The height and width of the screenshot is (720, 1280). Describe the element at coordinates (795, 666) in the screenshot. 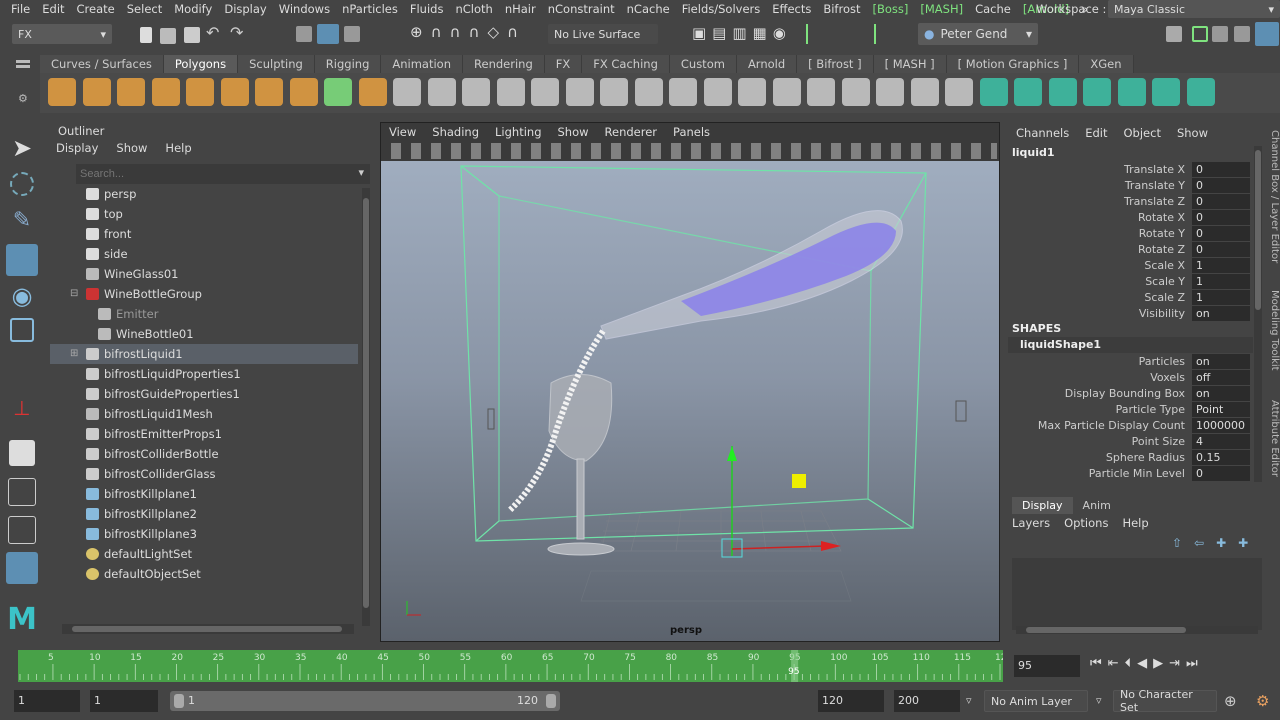

I see `current-frame-marker` at that location.